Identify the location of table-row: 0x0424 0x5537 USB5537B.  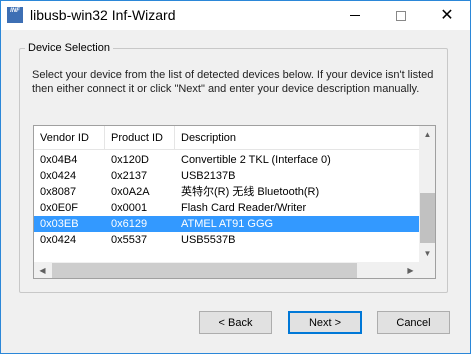
(226, 240).